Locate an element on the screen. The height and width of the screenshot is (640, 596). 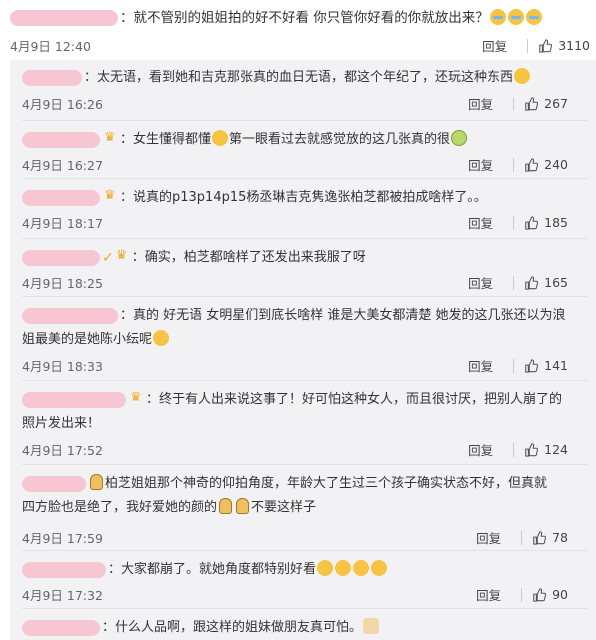
reply-body: 柏芝姐姐那个神奇的仰拍角度，年龄大了生过三个孩子确实状态不好，但真就 is located at coordinates (326, 483).